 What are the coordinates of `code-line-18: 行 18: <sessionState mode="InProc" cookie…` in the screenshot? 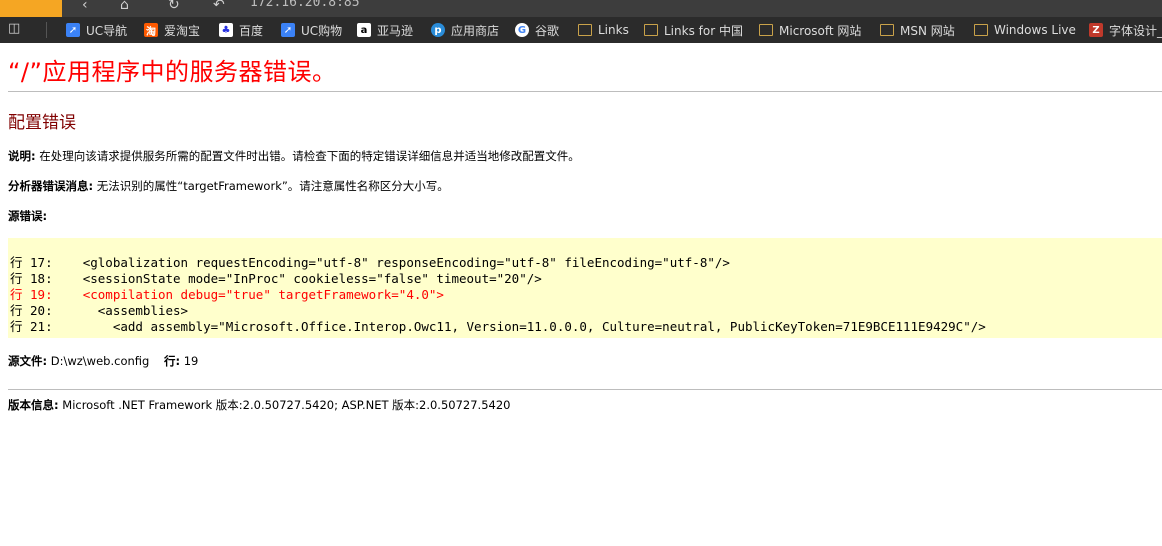 It's located at (276, 278).